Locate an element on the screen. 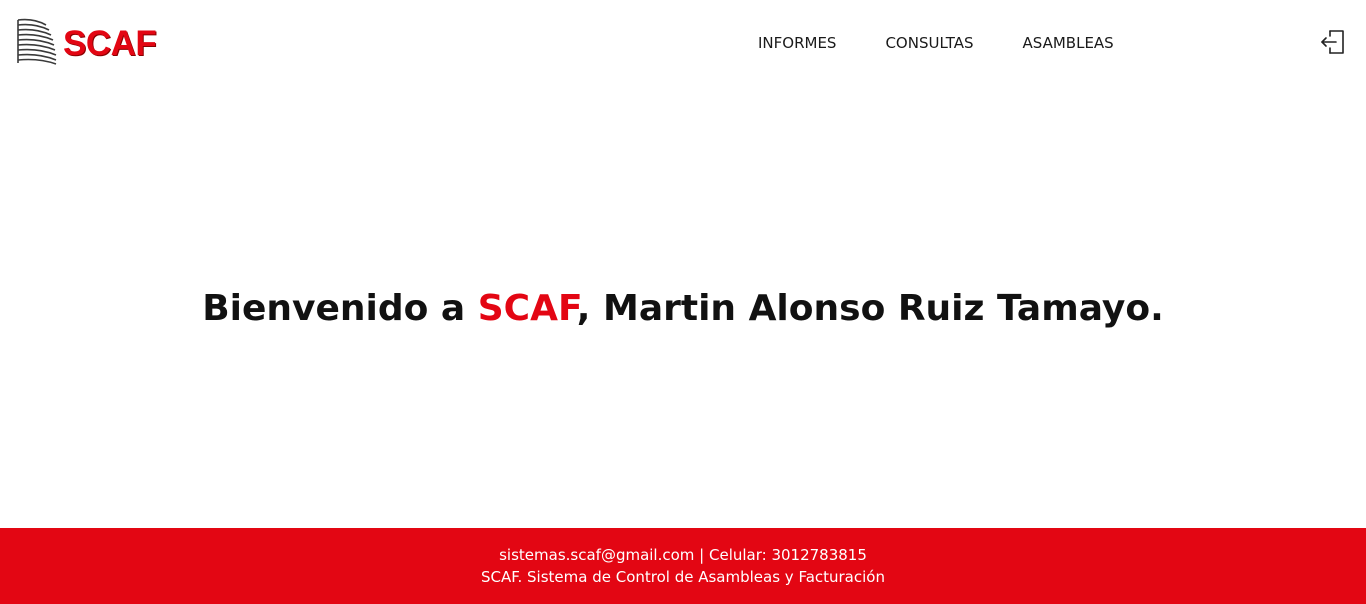  logout-icon is located at coordinates (1332, 42).